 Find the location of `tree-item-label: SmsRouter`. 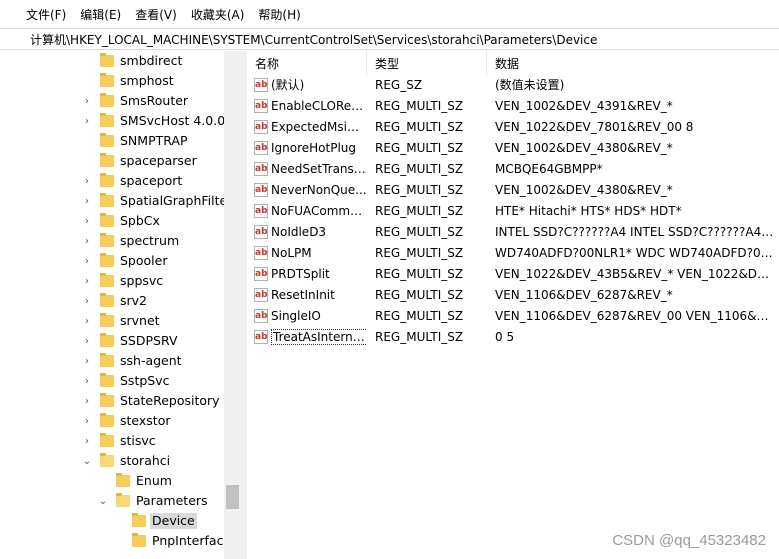

tree-item-label: SmsRouter is located at coordinates (154, 100).